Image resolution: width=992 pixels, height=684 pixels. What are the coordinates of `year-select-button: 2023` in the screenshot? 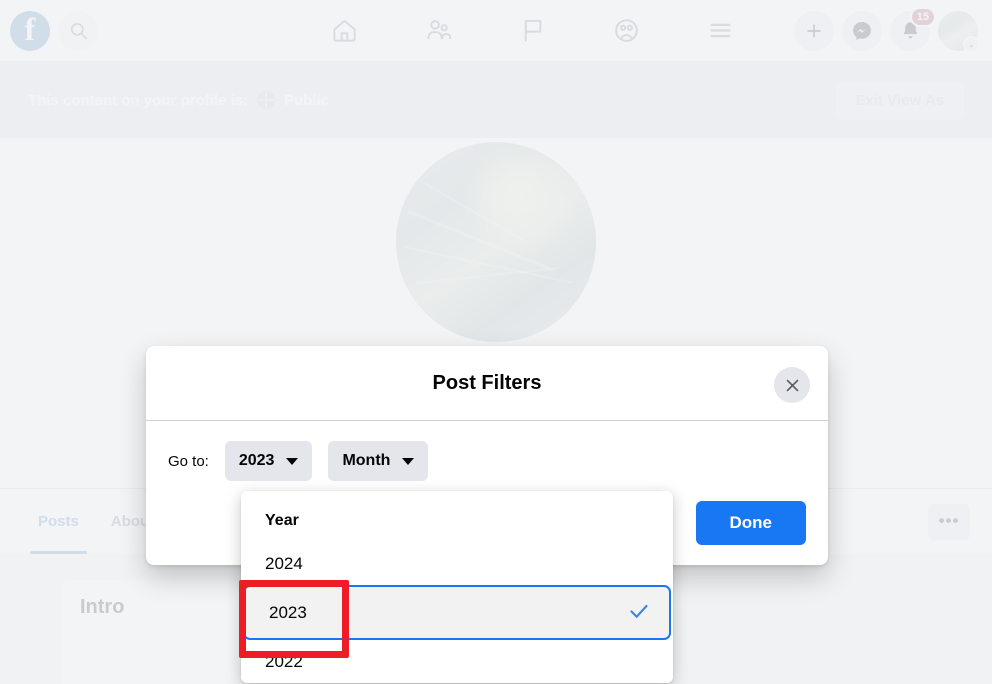 It's located at (268, 461).